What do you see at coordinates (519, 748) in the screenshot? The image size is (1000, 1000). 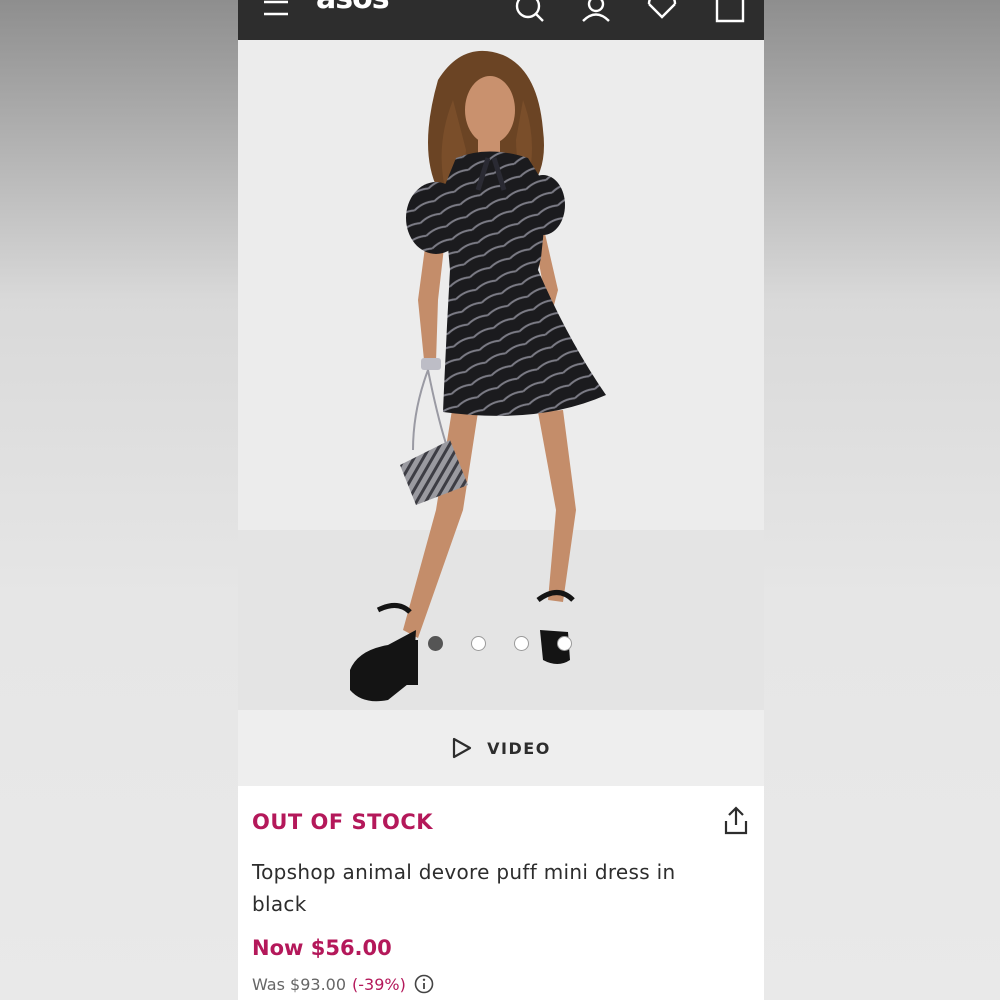 I see `video-label: VIDEO` at bounding box center [519, 748].